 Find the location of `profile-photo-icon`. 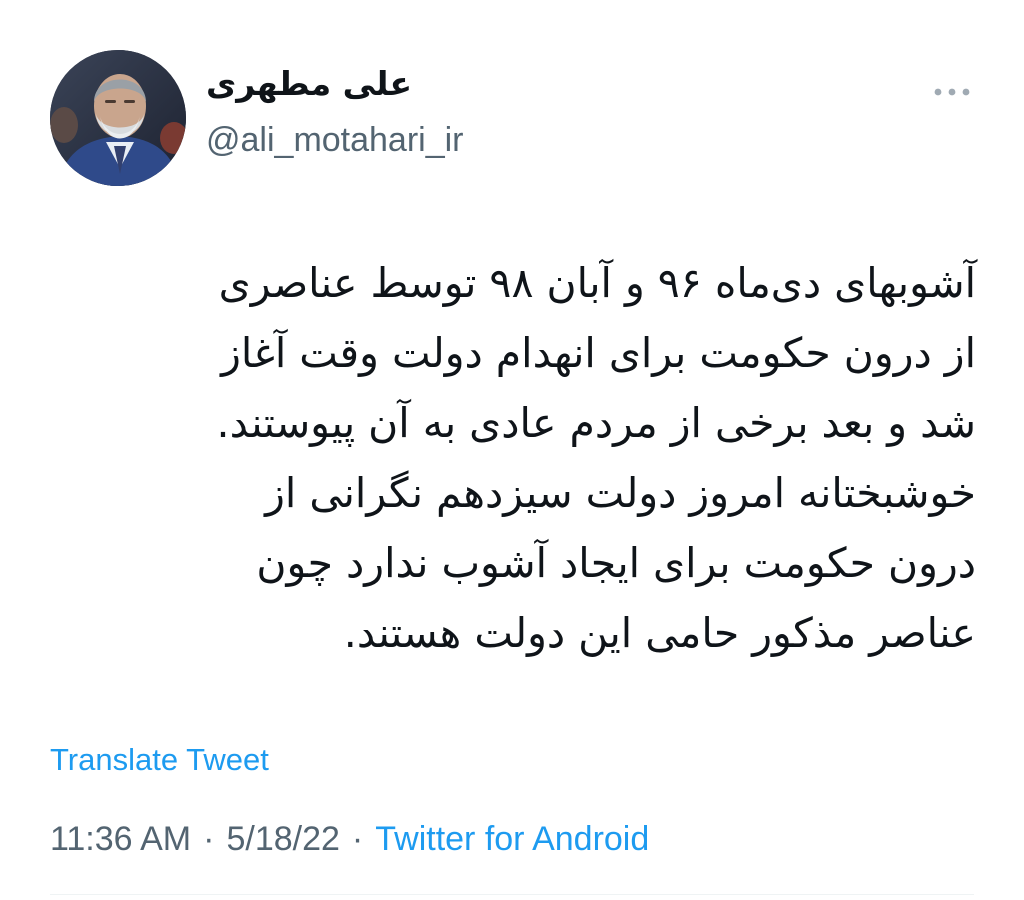

profile-photo-icon is located at coordinates (118, 118).